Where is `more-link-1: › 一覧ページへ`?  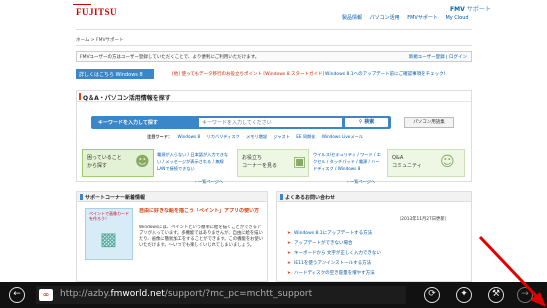
more-link-1: › 一覧ページへ is located at coordinates (209, 182).